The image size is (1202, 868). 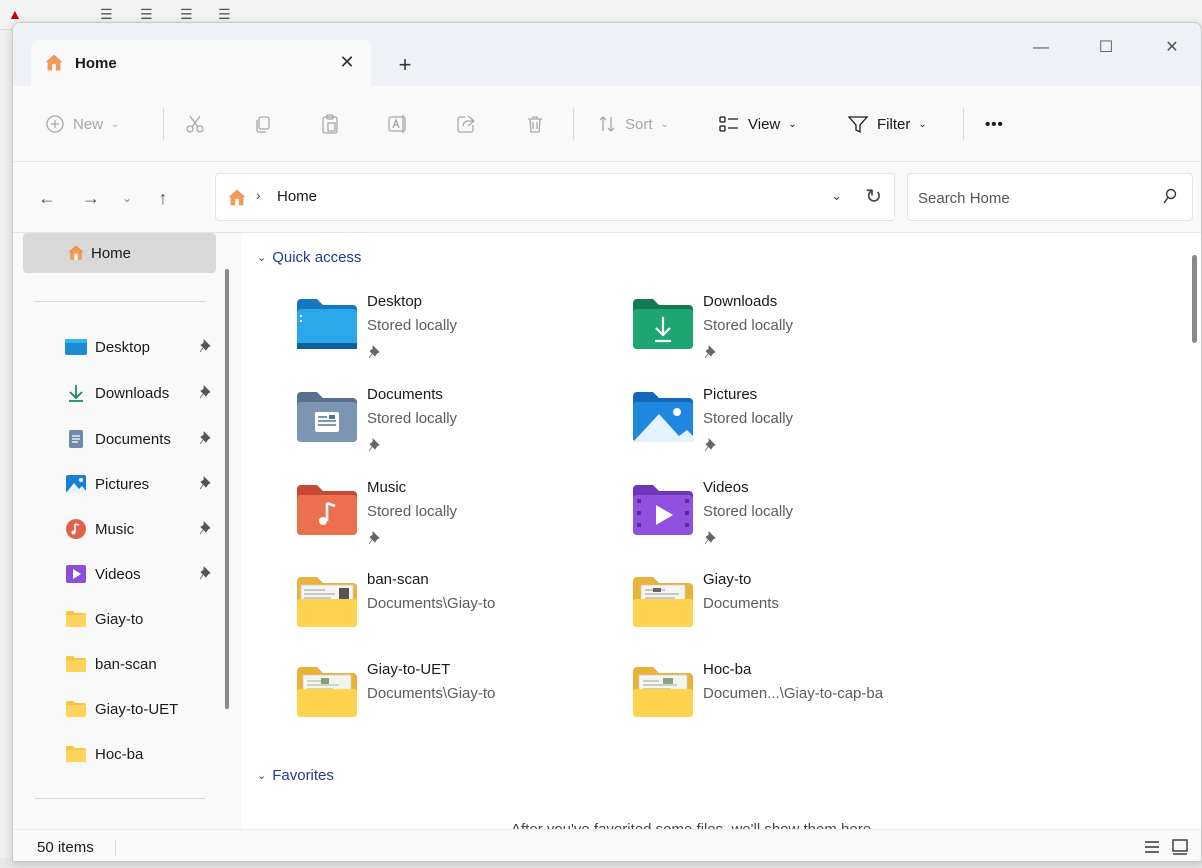 What do you see at coordinates (994, 124) in the screenshot?
I see `more-options-button: •••` at bounding box center [994, 124].